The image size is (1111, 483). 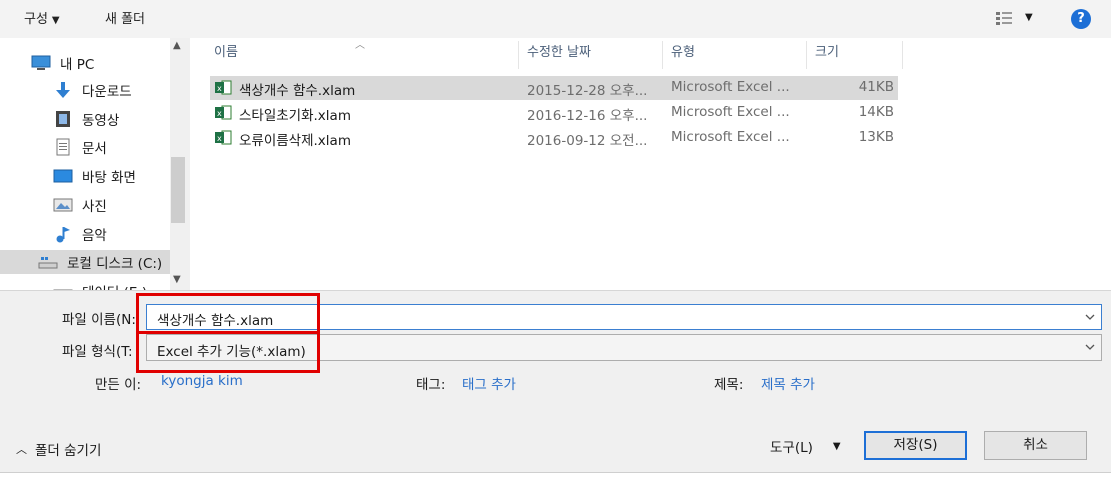 I want to click on nav-item-pictures: 사진, so click(x=79, y=205).